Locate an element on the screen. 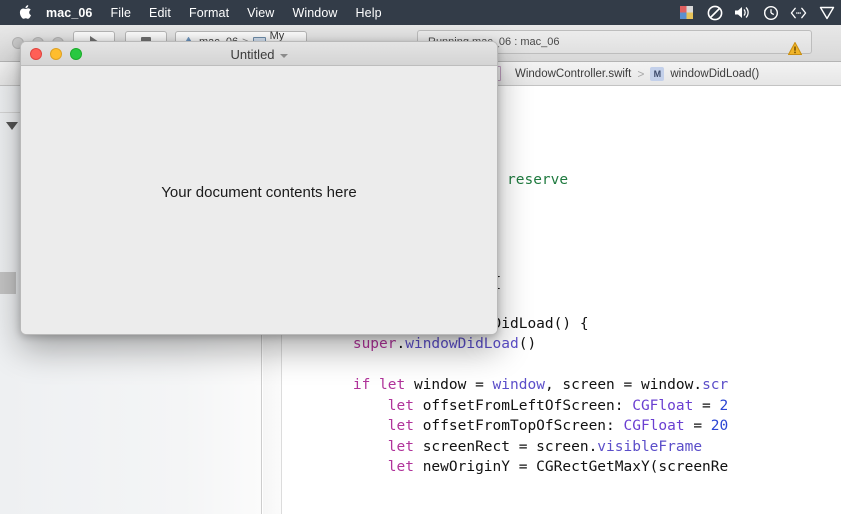 The image size is (841, 514). code-line: let offsetFromLeftOfScreen: CGFloat = 2 is located at coordinates (562, 406).